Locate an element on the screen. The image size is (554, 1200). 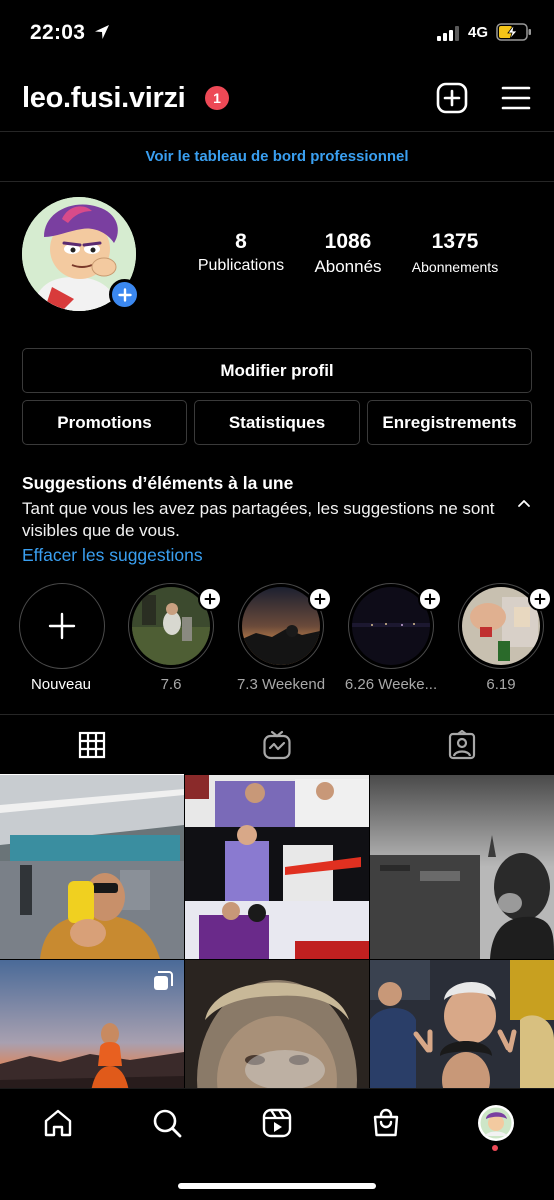
edit-profile-button: Modifier profil is located at coordinates (277, 370).